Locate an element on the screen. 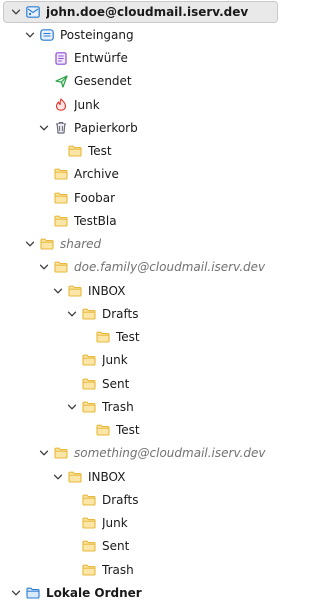  folder-junk: Junk is located at coordinates (140, 104).